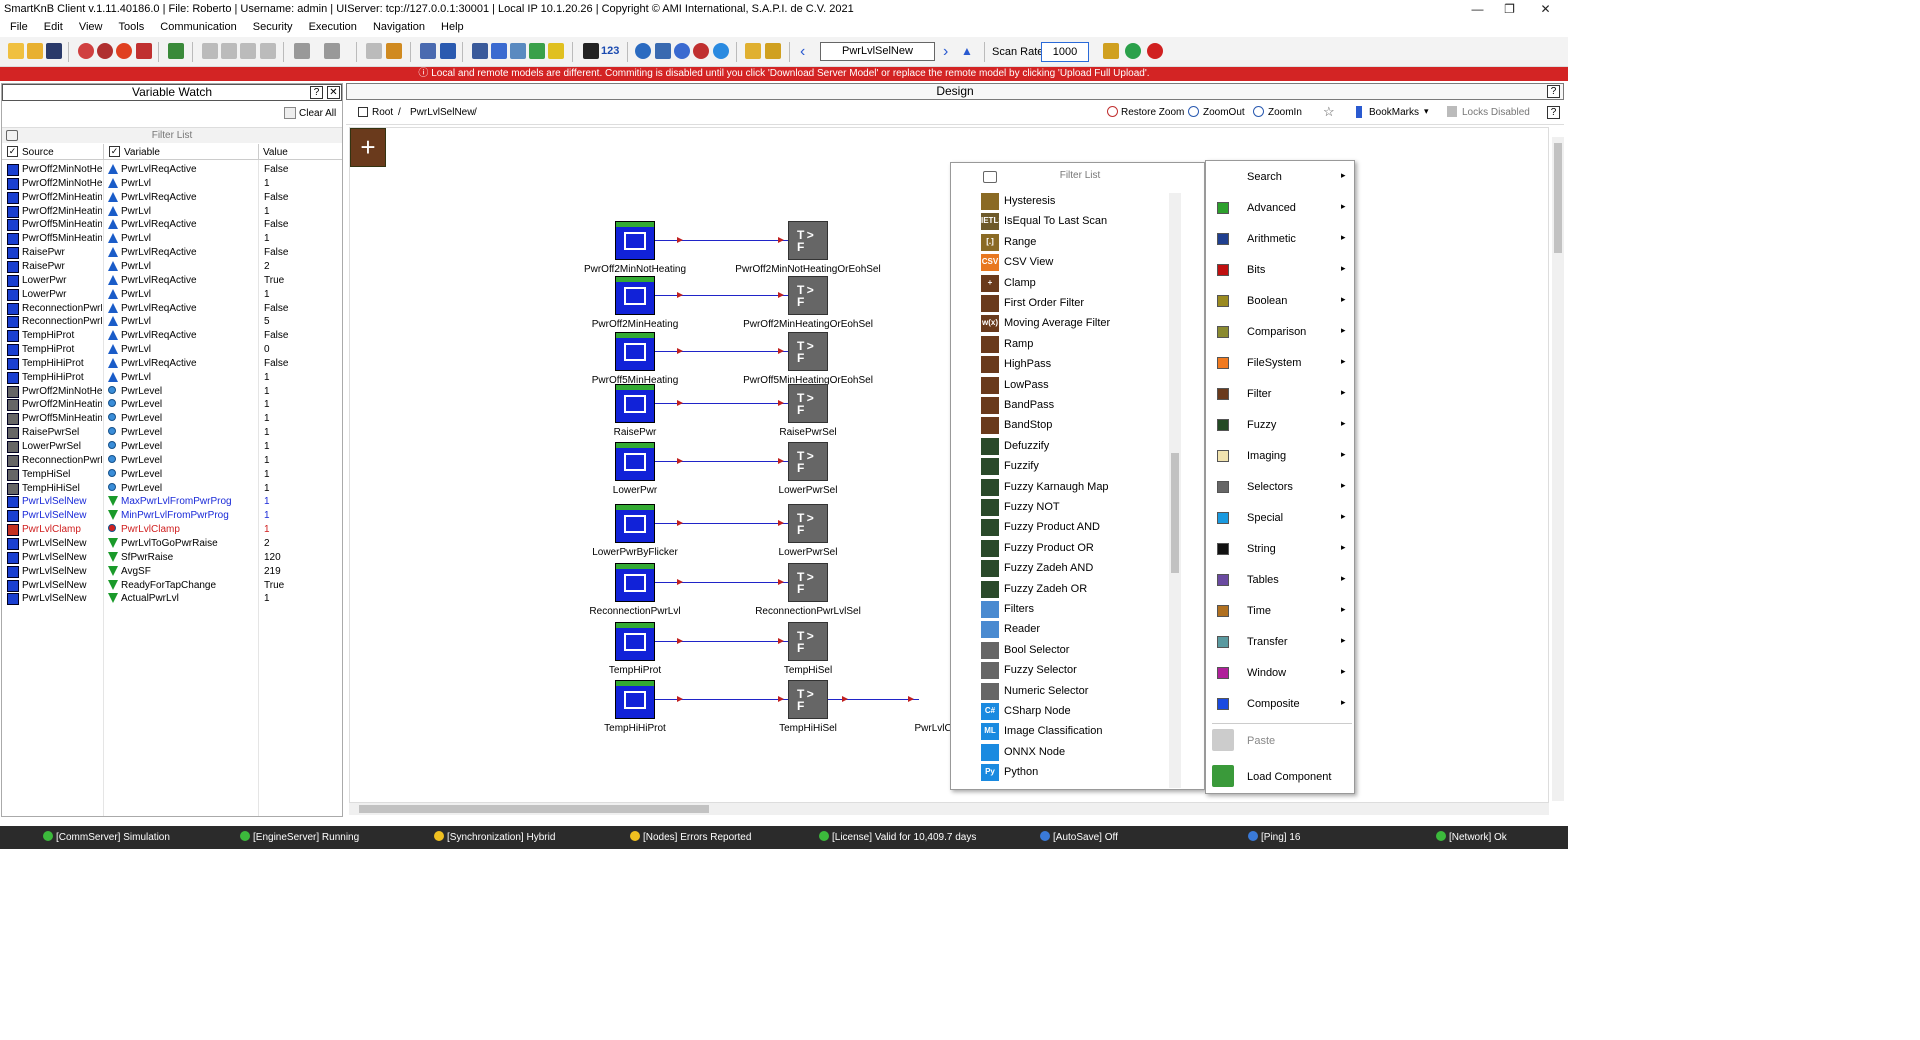 The image size is (1920, 1040). I want to click on table-row: PwrLvlSelNew PwrLvlToGoPwrRaise 2, so click(172, 544).